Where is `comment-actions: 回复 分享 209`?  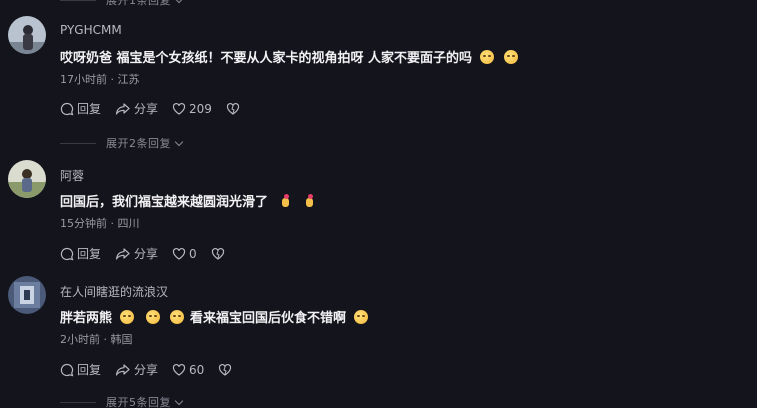
comment-actions: 回复 分享 209 is located at coordinates (158, 108).